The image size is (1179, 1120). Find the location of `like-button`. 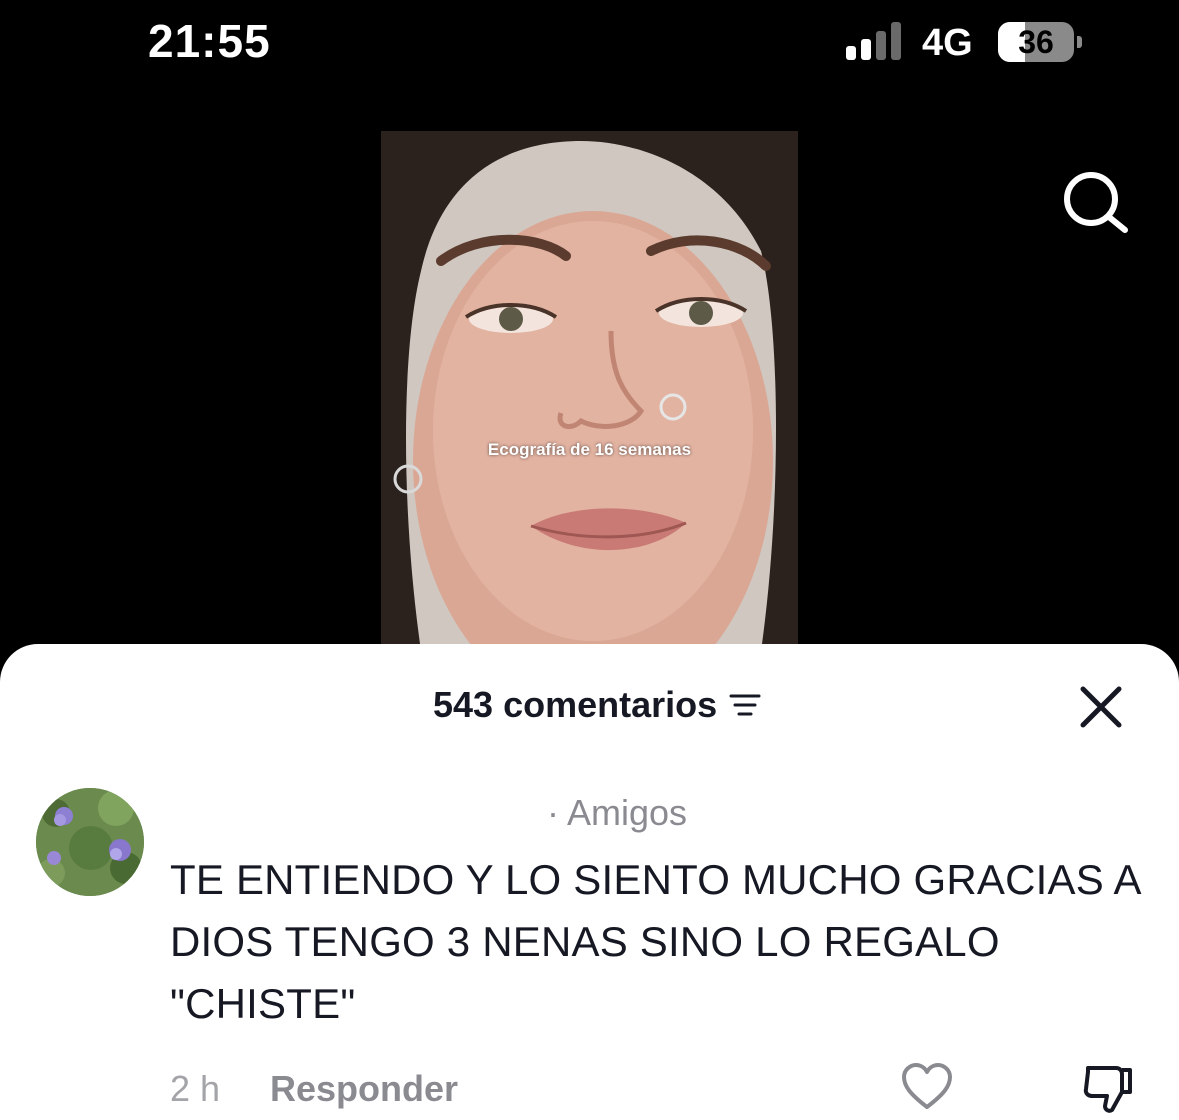

like-button is located at coordinates (927, 1087).